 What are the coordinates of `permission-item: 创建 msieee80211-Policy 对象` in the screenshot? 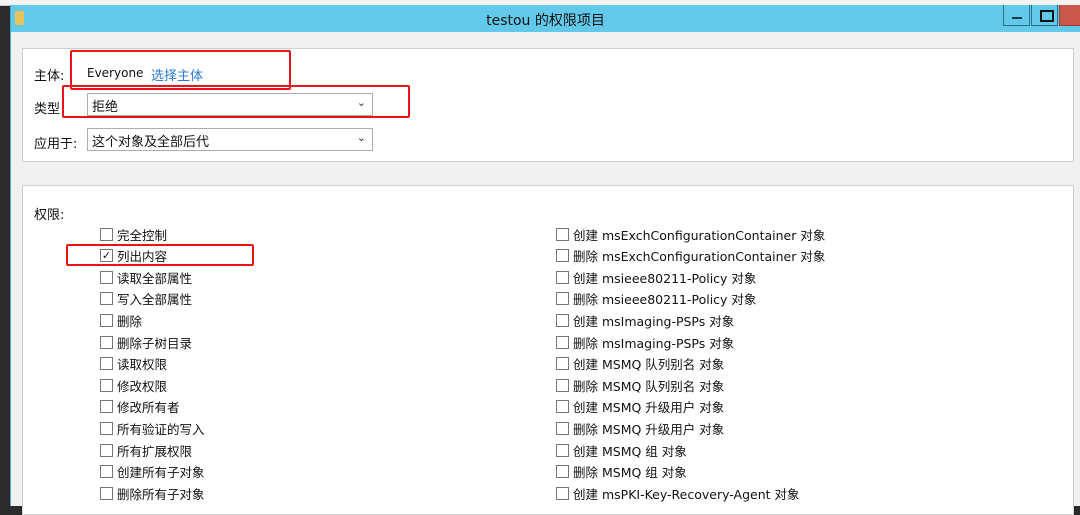 It's located at (656, 277).